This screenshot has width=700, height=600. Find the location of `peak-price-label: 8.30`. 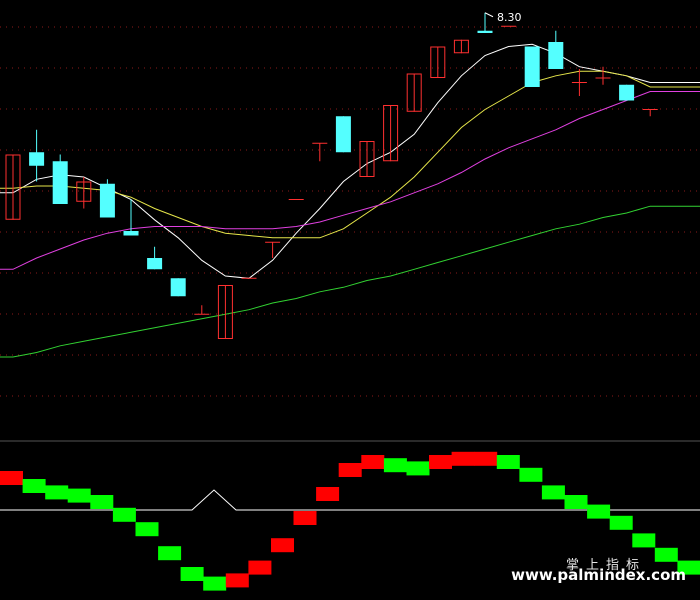

peak-price-label: 8.30 is located at coordinates (509, 17).